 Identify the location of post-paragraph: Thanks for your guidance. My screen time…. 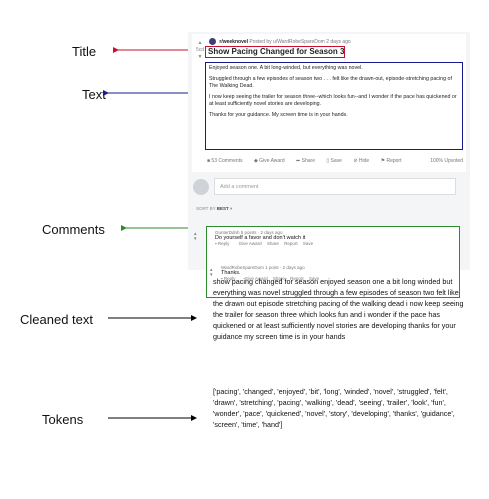
(278, 115).